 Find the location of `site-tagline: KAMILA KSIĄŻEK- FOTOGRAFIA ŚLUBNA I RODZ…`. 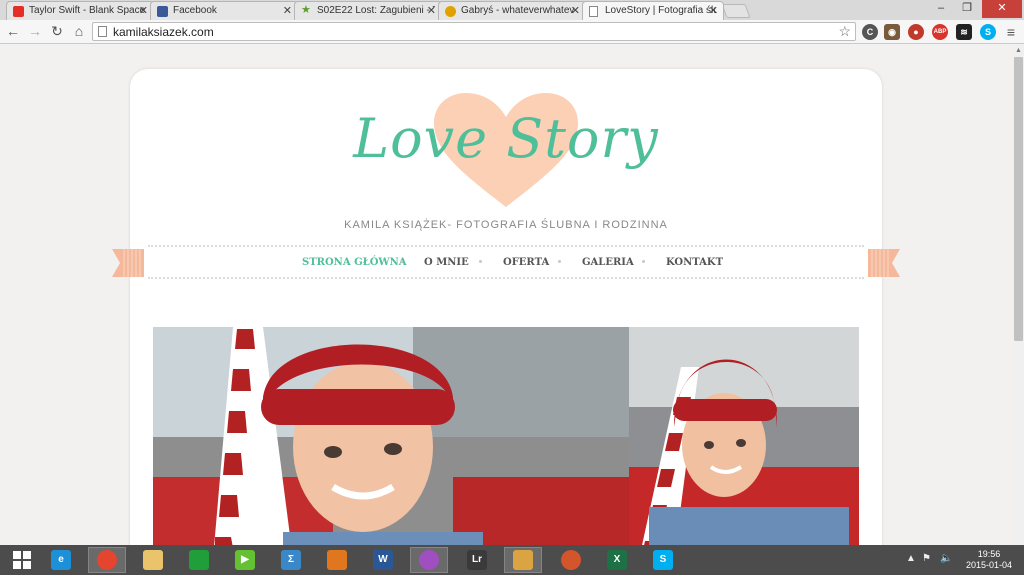

site-tagline: KAMILA KSIĄŻEK- FOTOGRAFIA ŚLUBNA I RODZ… is located at coordinates (506, 225).